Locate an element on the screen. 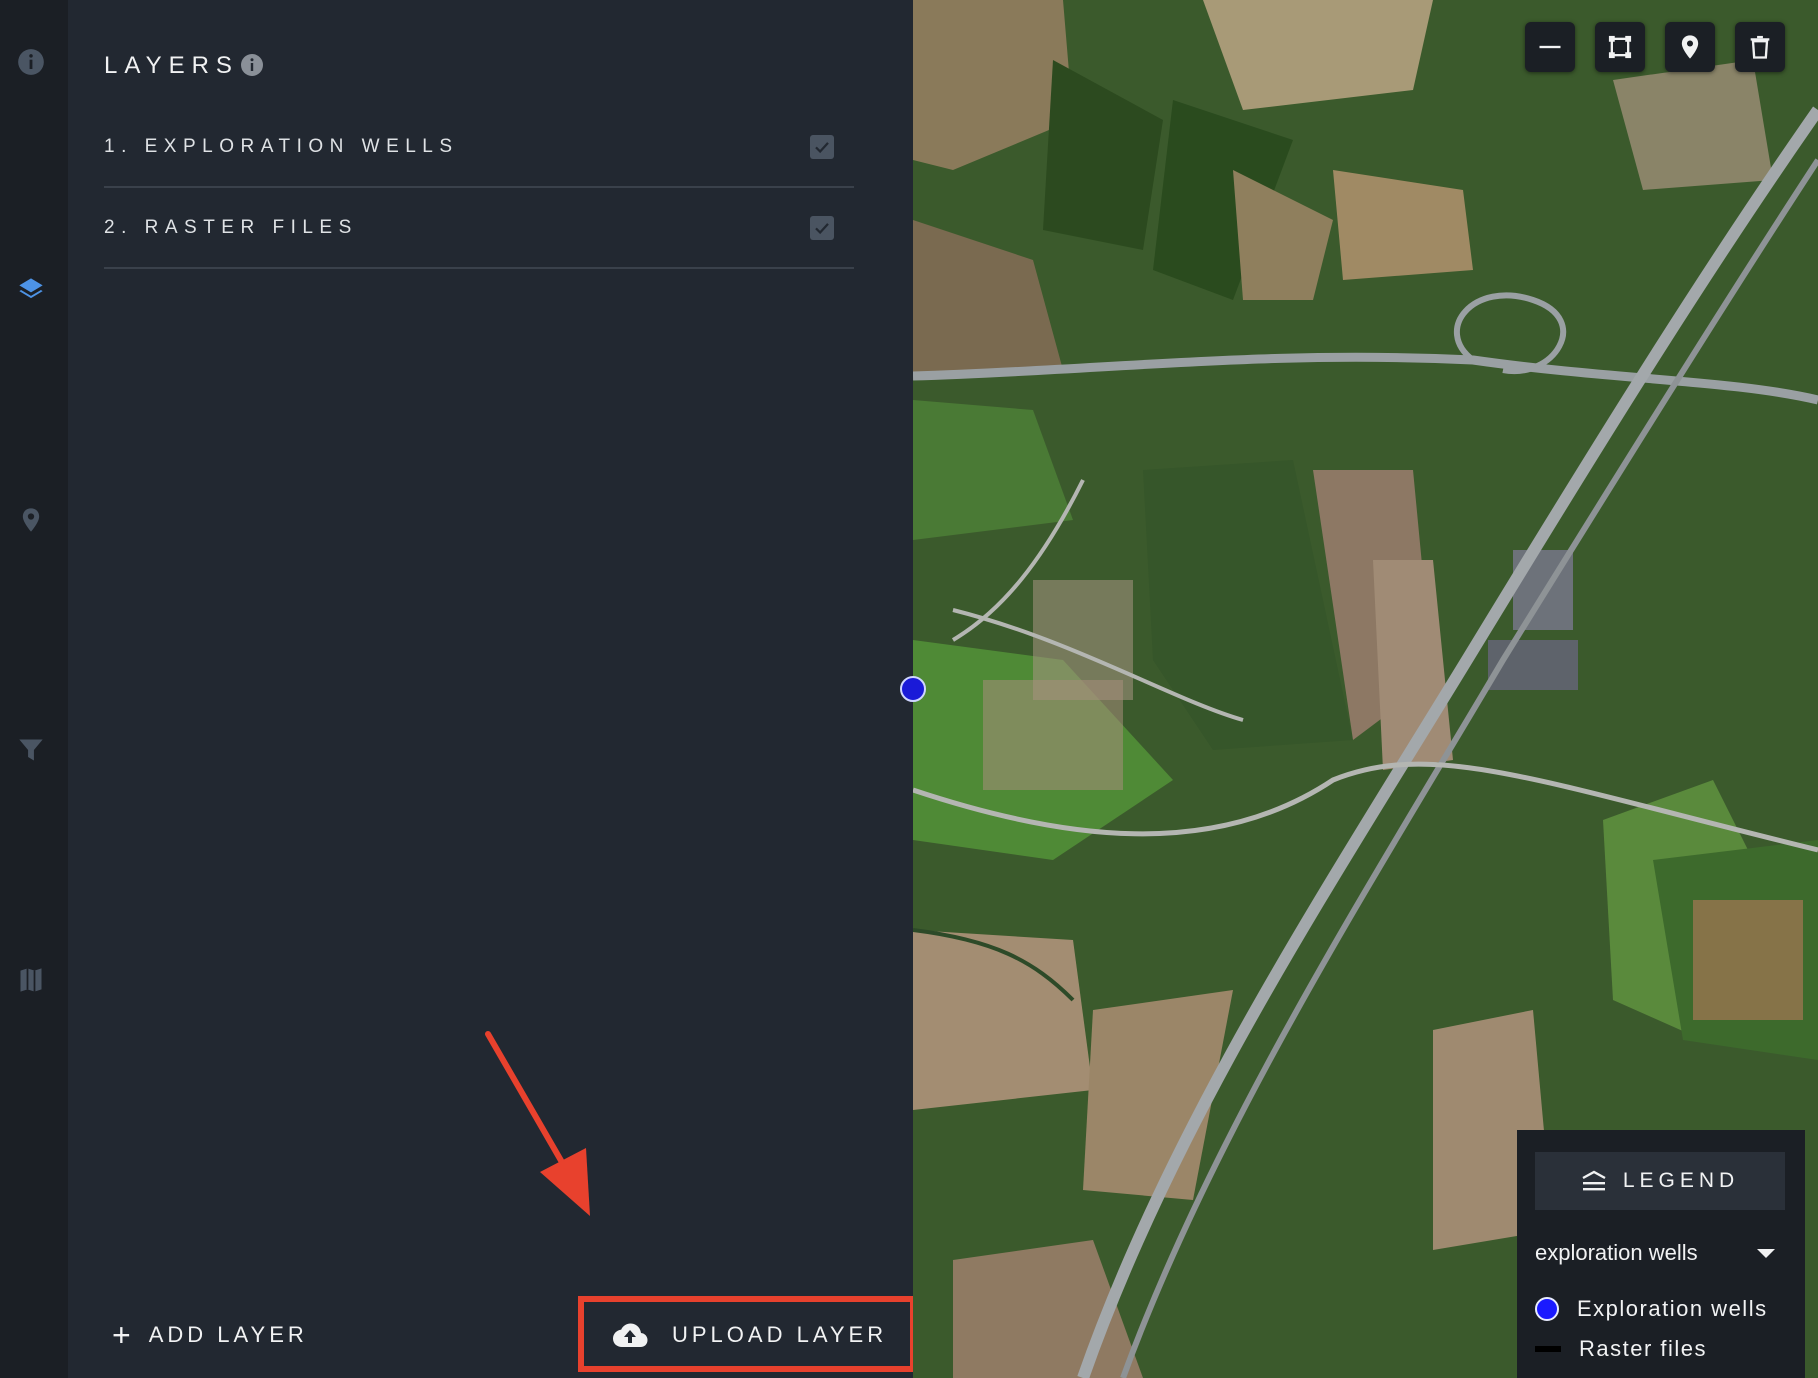  cloud-upload-icon is located at coordinates (630, 1335).